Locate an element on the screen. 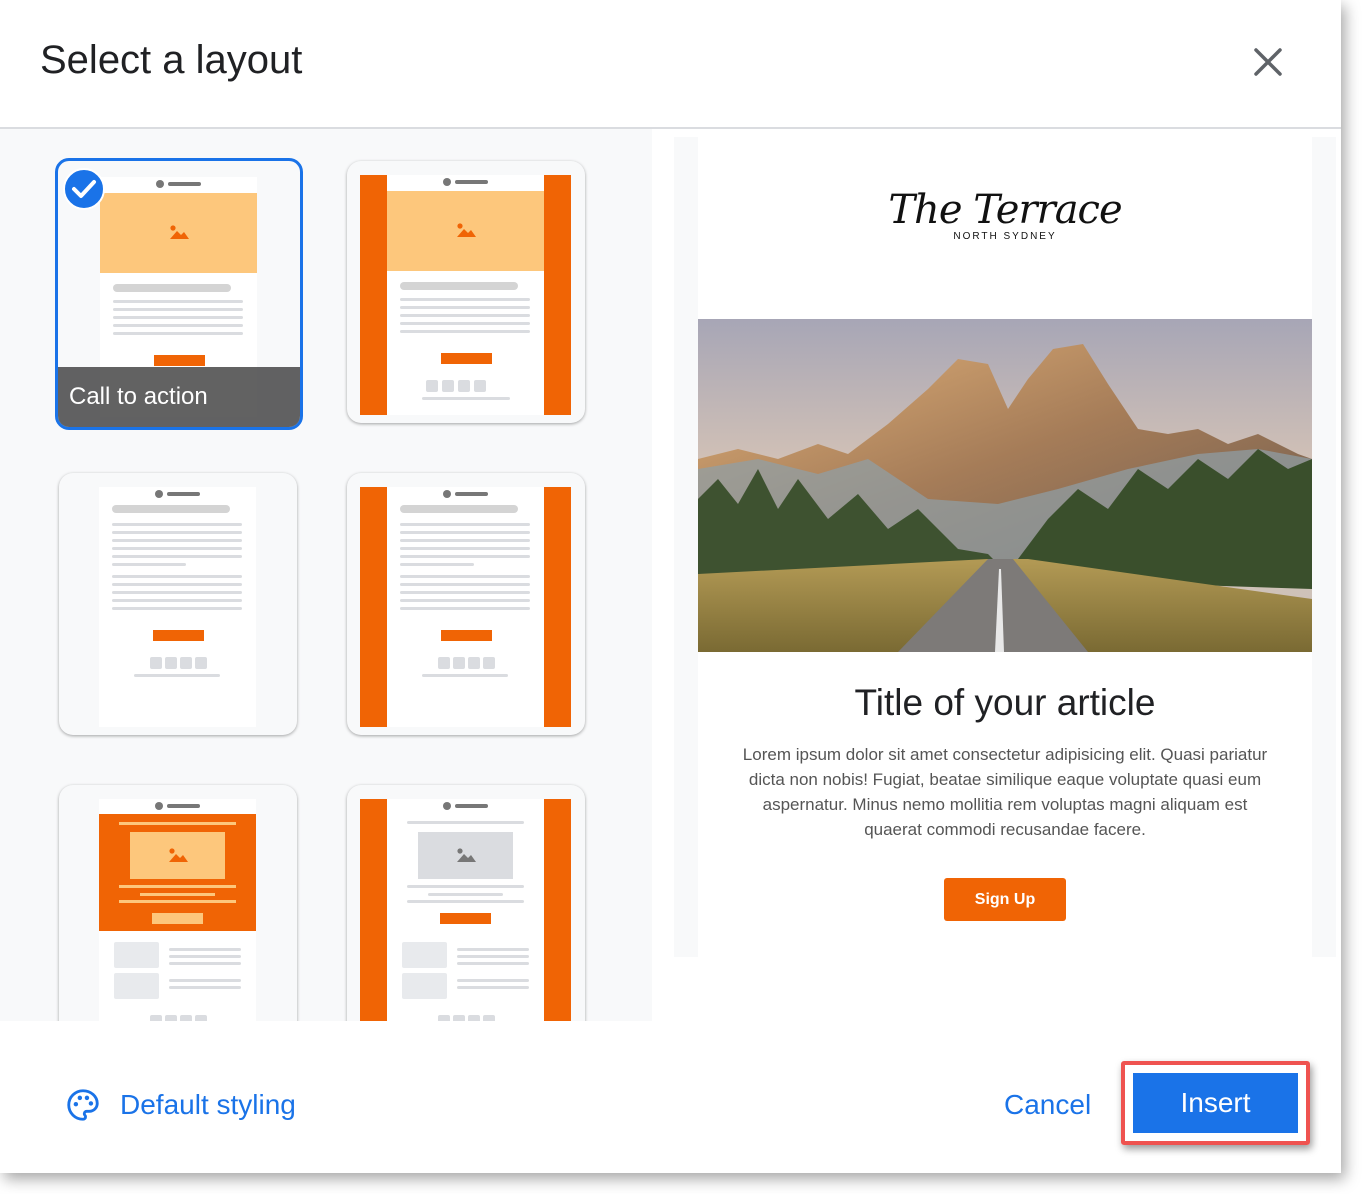 The image size is (1362, 1194). close-button is located at coordinates (1268, 62).